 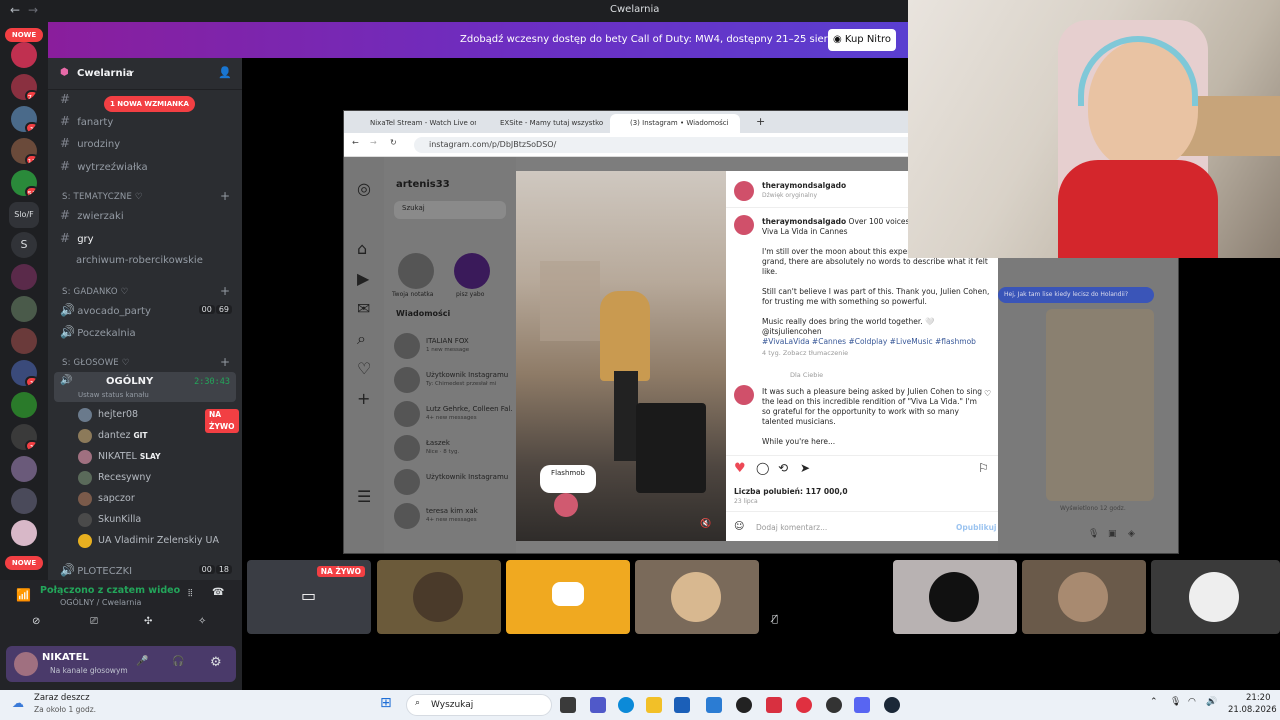 I want to click on clock-date: 21.08.2026, so click(x=1252, y=710).